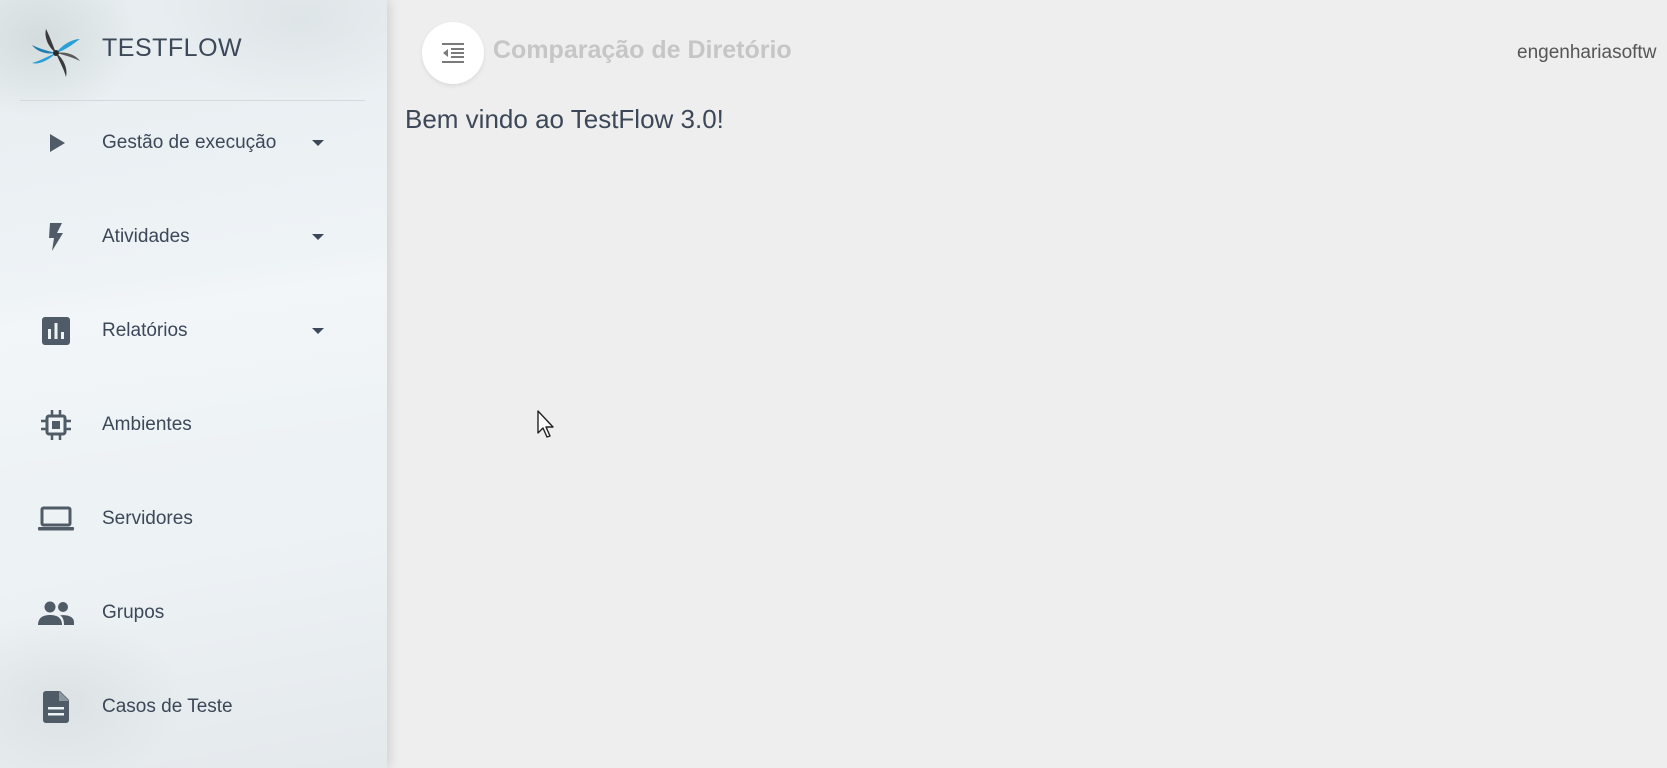  I want to click on mouse-cursor-icon, so click(545, 424).